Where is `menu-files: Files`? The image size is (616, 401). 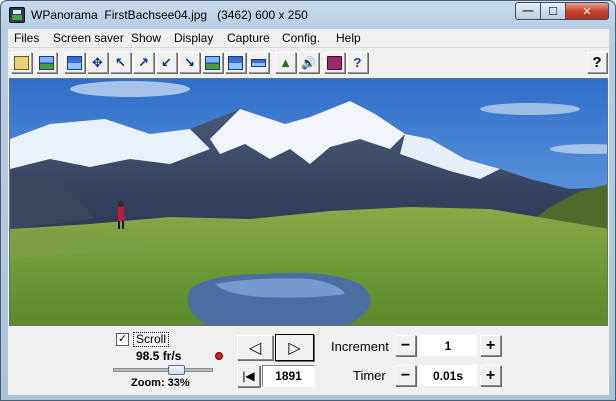 menu-files: Files is located at coordinates (26, 38).